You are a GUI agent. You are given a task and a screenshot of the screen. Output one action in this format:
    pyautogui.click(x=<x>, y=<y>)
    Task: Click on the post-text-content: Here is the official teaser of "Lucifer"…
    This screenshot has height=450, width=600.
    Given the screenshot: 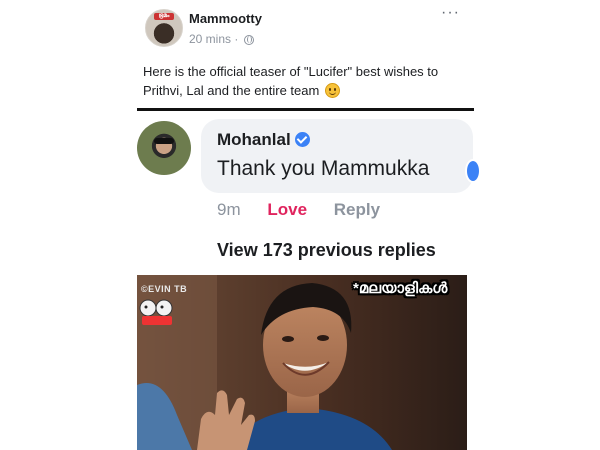 What is the action you would take?
    pyautogui.click(x=291, y=81)
    